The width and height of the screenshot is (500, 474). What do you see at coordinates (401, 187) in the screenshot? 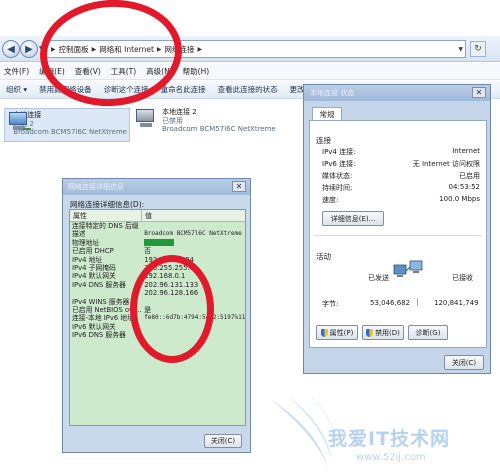
I see `status-row: 持续时间: 04:53:52` at bounding box center [401, 187].